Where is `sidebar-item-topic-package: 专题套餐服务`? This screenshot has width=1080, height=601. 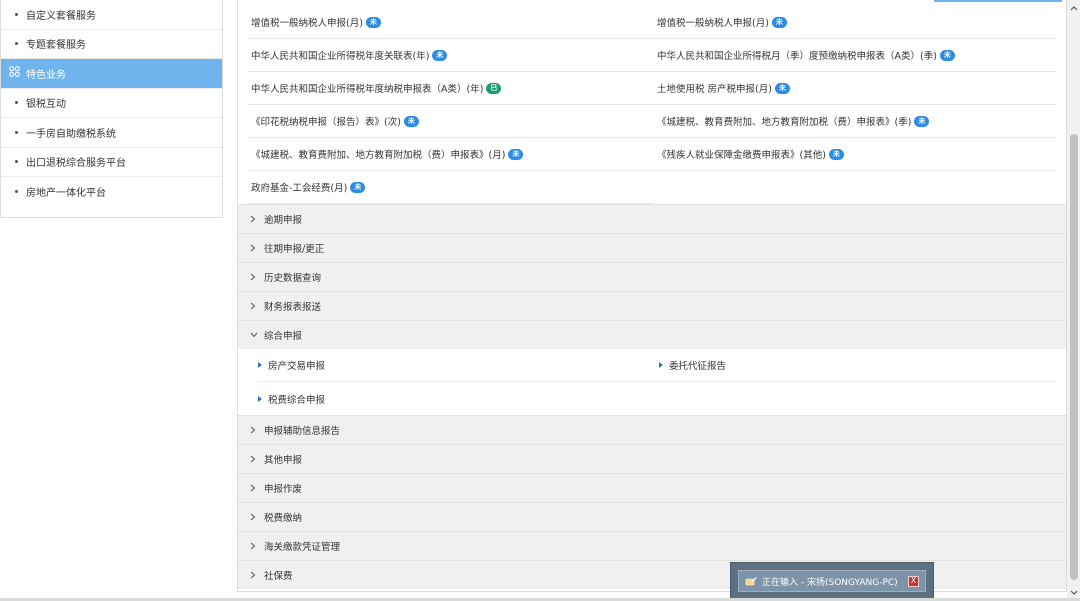 sidebar-item-topic-package: 专题套餐服务 is located at coordinates (111, 44).